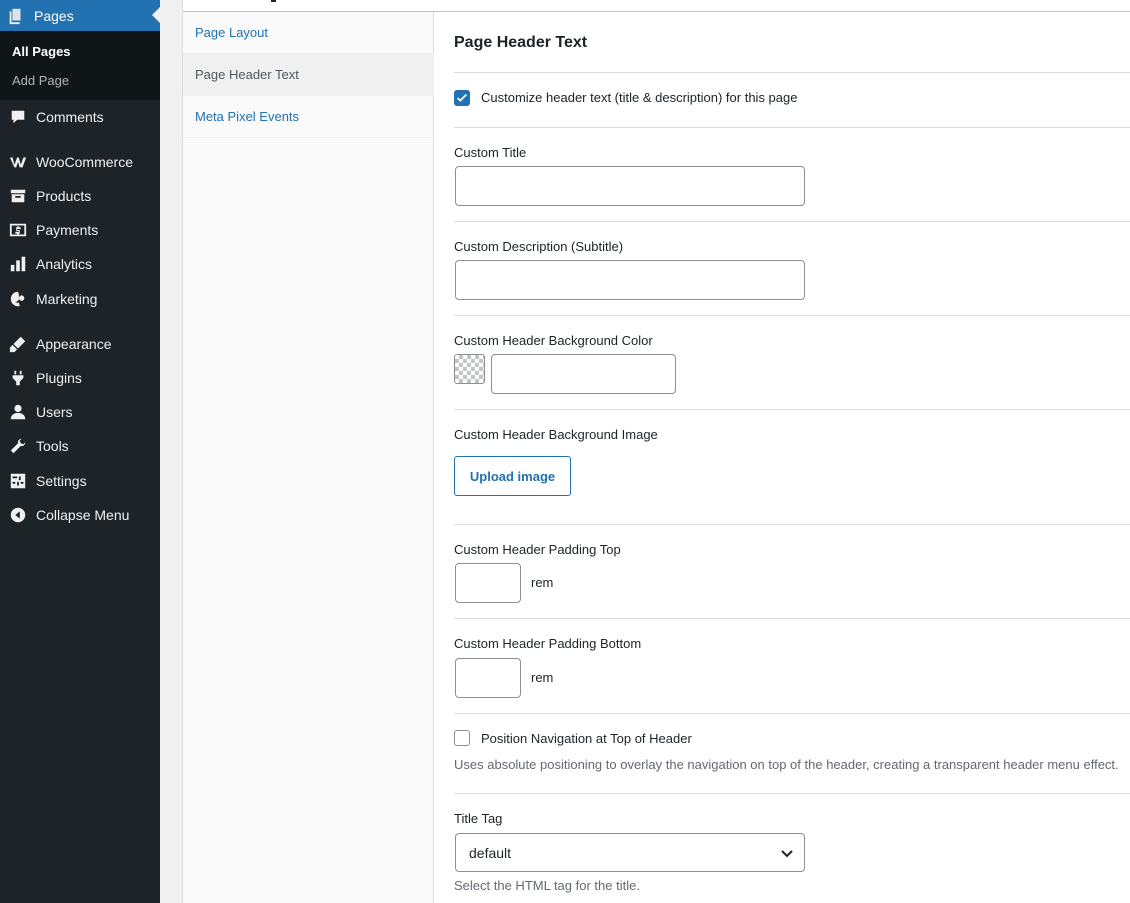 This screenshot has width=1130, height=903. What do you see at coordinates (18, 515) in the screenshot?
I see `collapse-icon` at bounding box center [18, 515].